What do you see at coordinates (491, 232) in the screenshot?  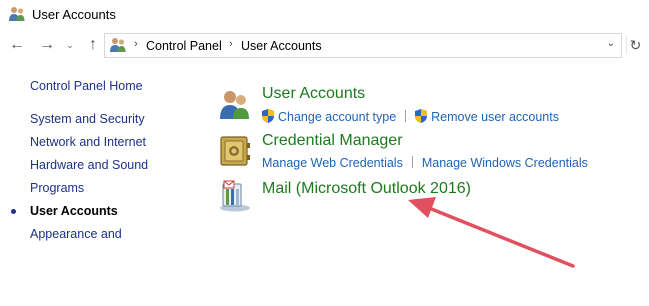 I see `annotation-arrow-icon` at bounding box center [491, 232].